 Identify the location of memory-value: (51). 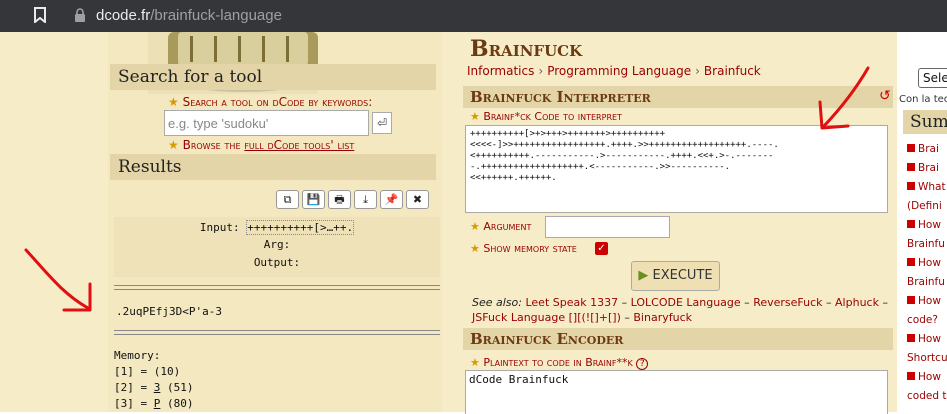
(180, 387).